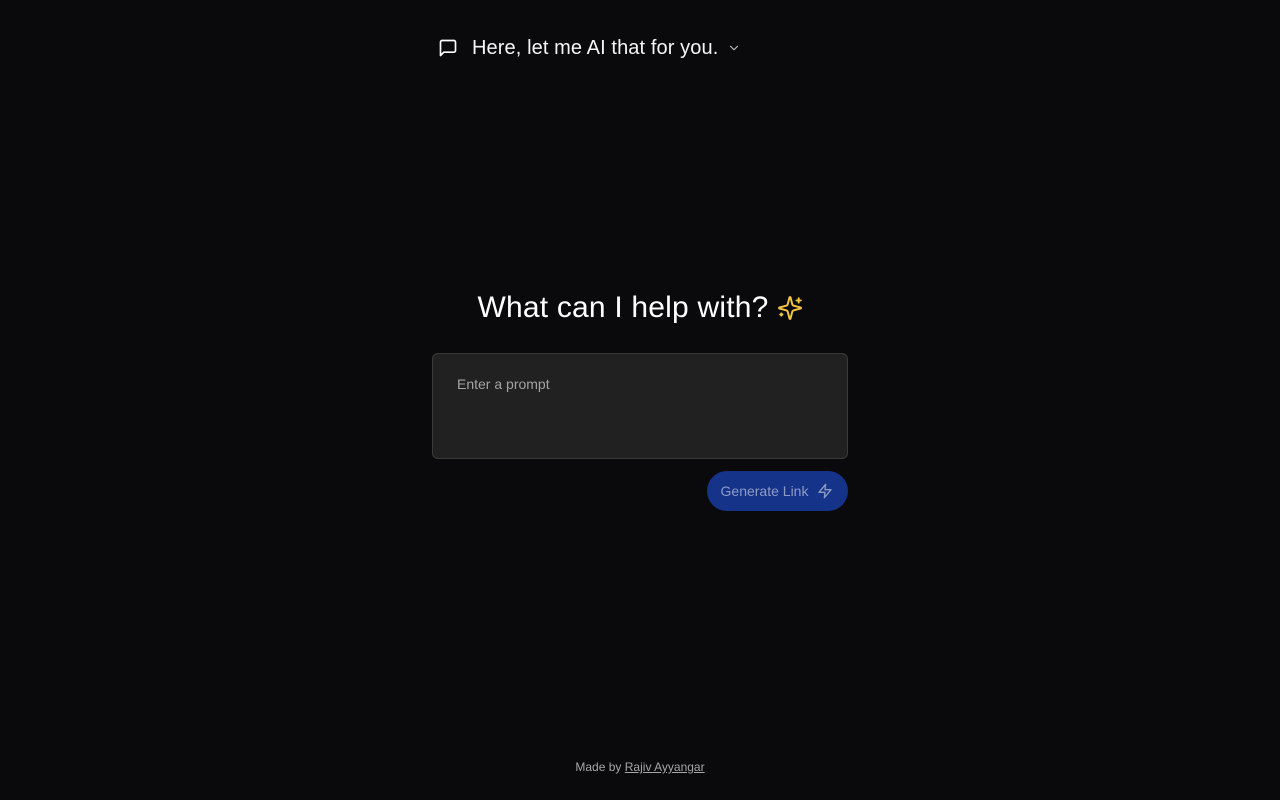  I want to click on zap-icon, so click(825, 491).